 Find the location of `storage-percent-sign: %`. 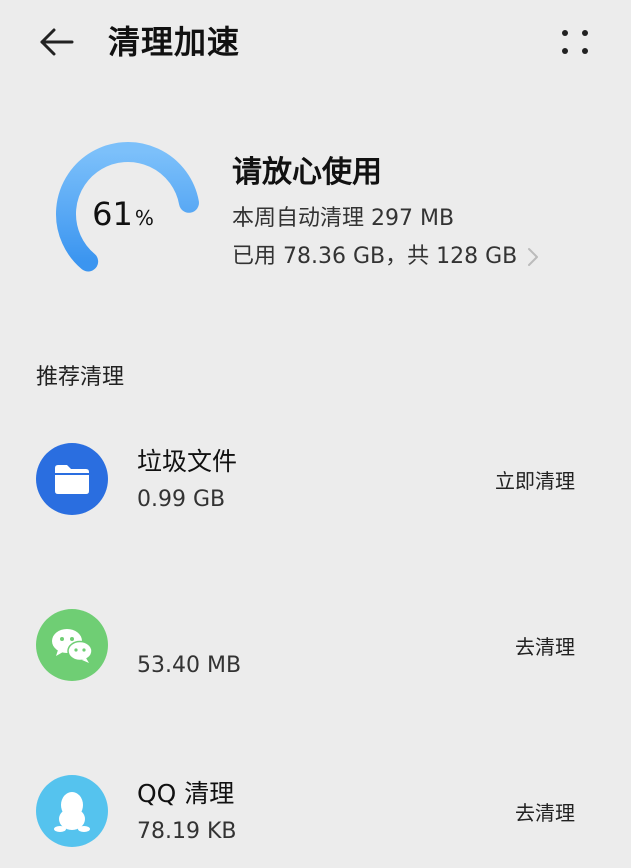

storage-percent-sign: % is located at coordinates (144, 218).